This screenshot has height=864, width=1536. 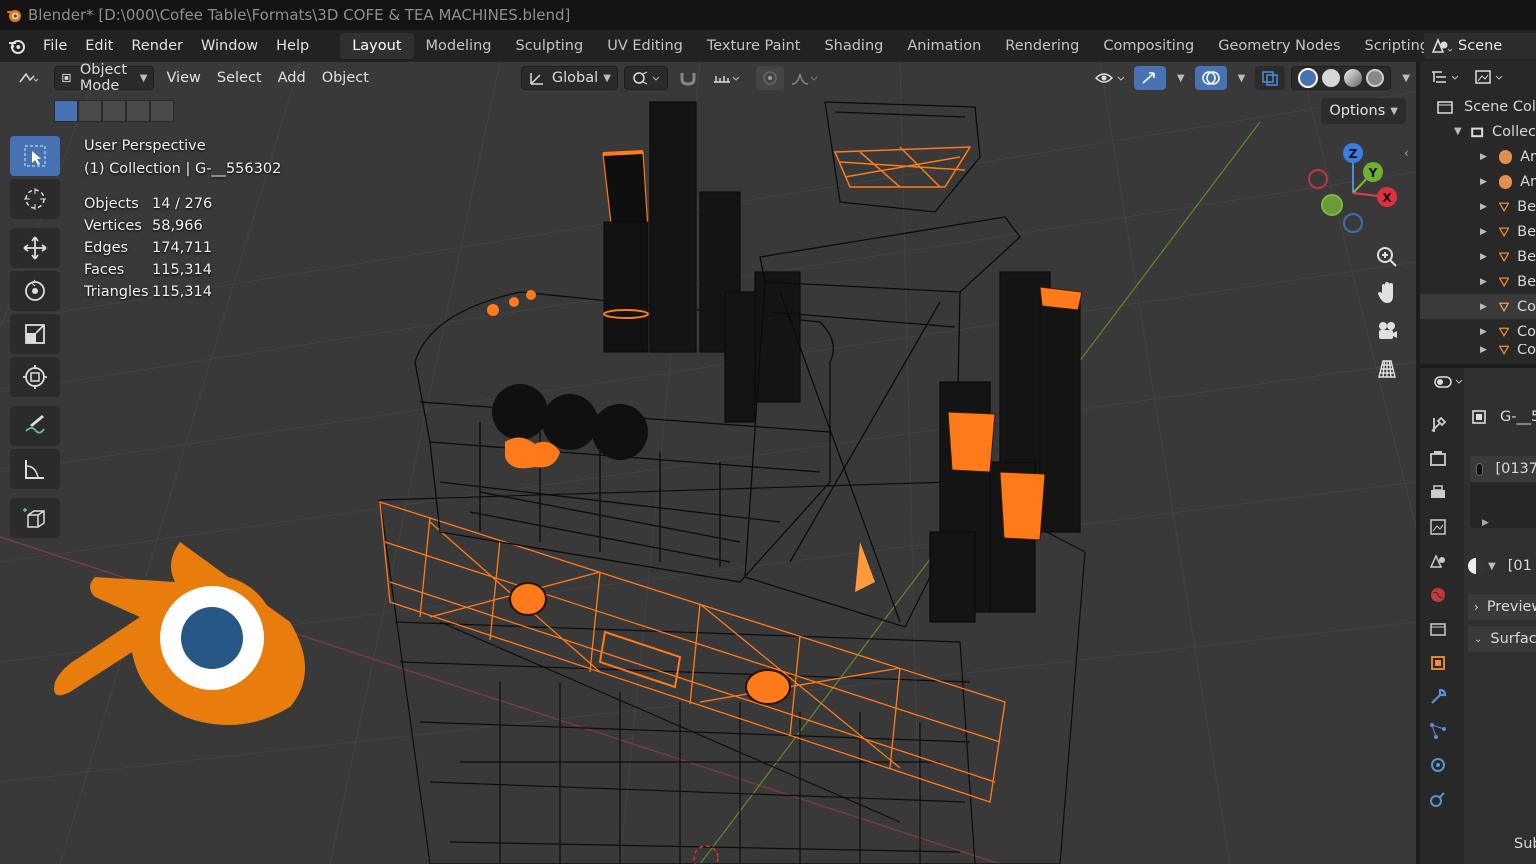 What do you see at coordinates (1478, 131) in the screenshot?
I see `outliner-collection: ▼ Collec` at bounding box center [1478, 131].